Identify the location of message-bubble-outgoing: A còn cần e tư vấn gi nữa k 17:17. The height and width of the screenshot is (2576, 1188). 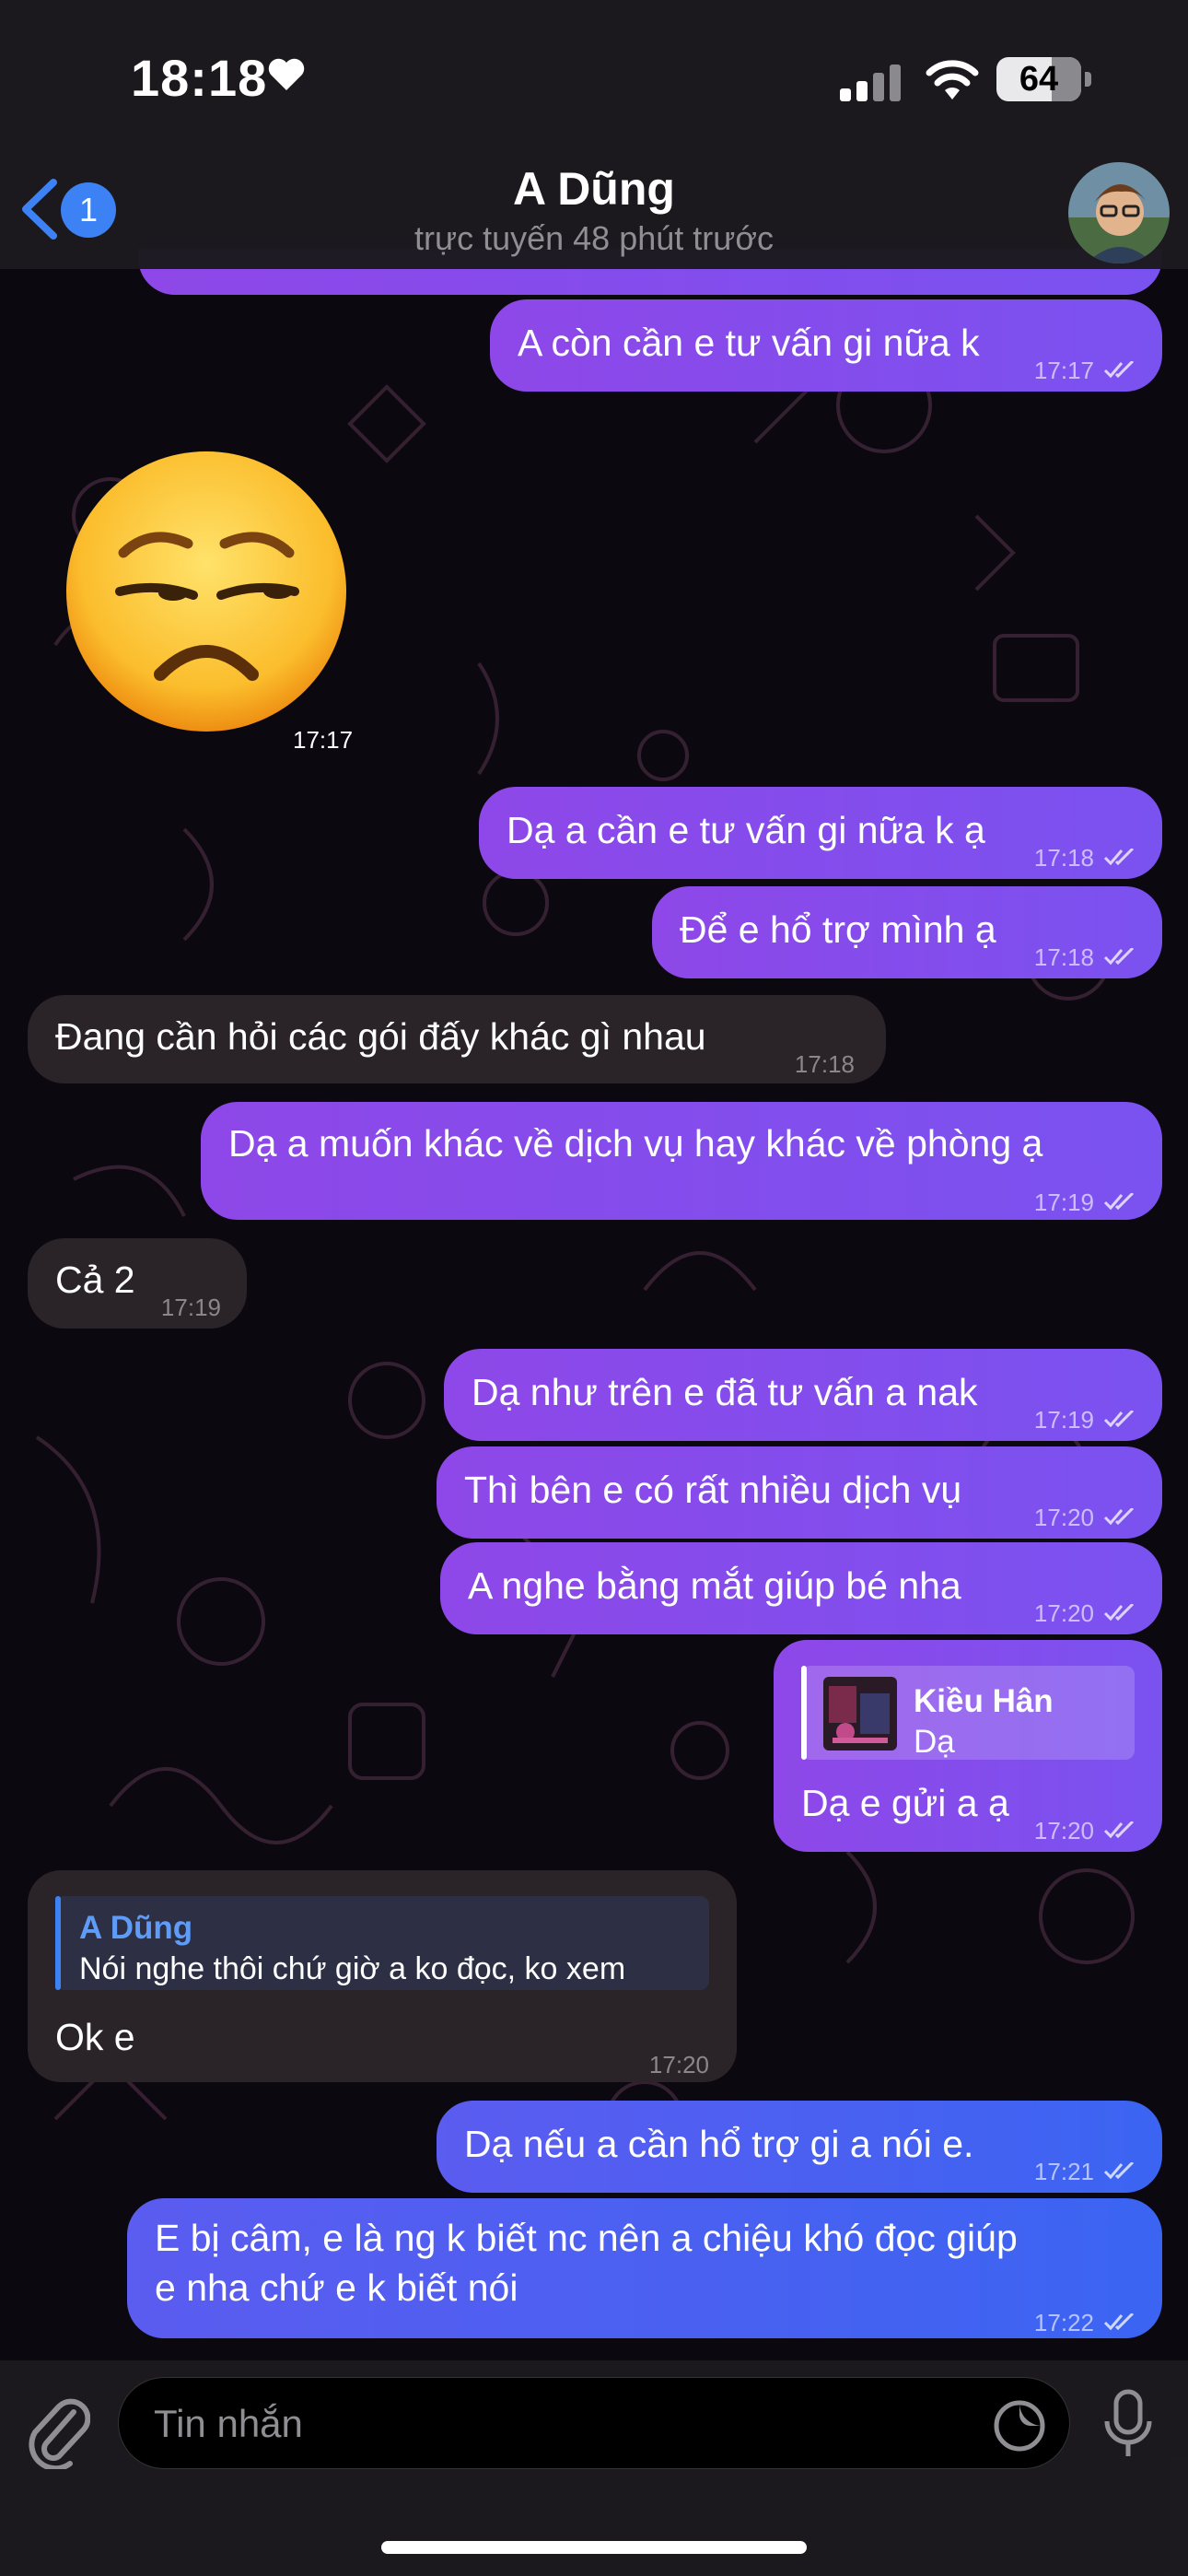
(826, 345).